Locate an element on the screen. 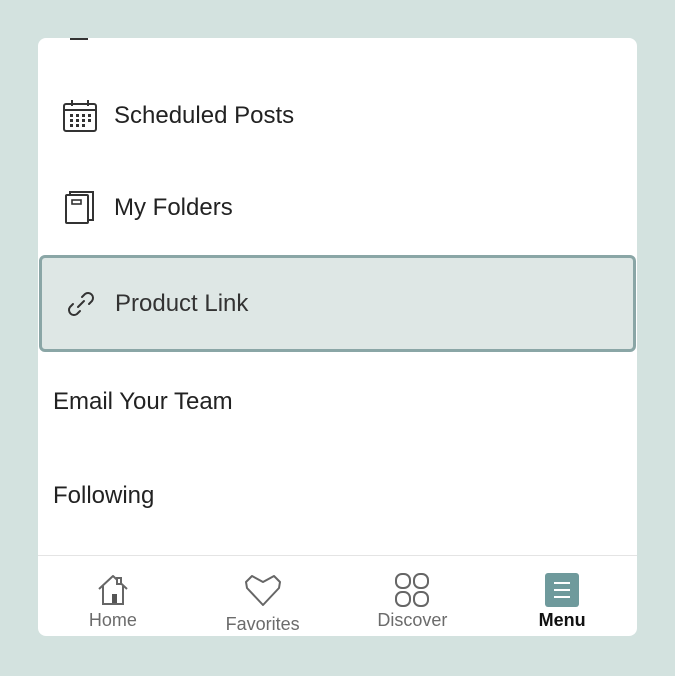 The image size is (675, 676). menu-icon is located at coordinates (562, 590).